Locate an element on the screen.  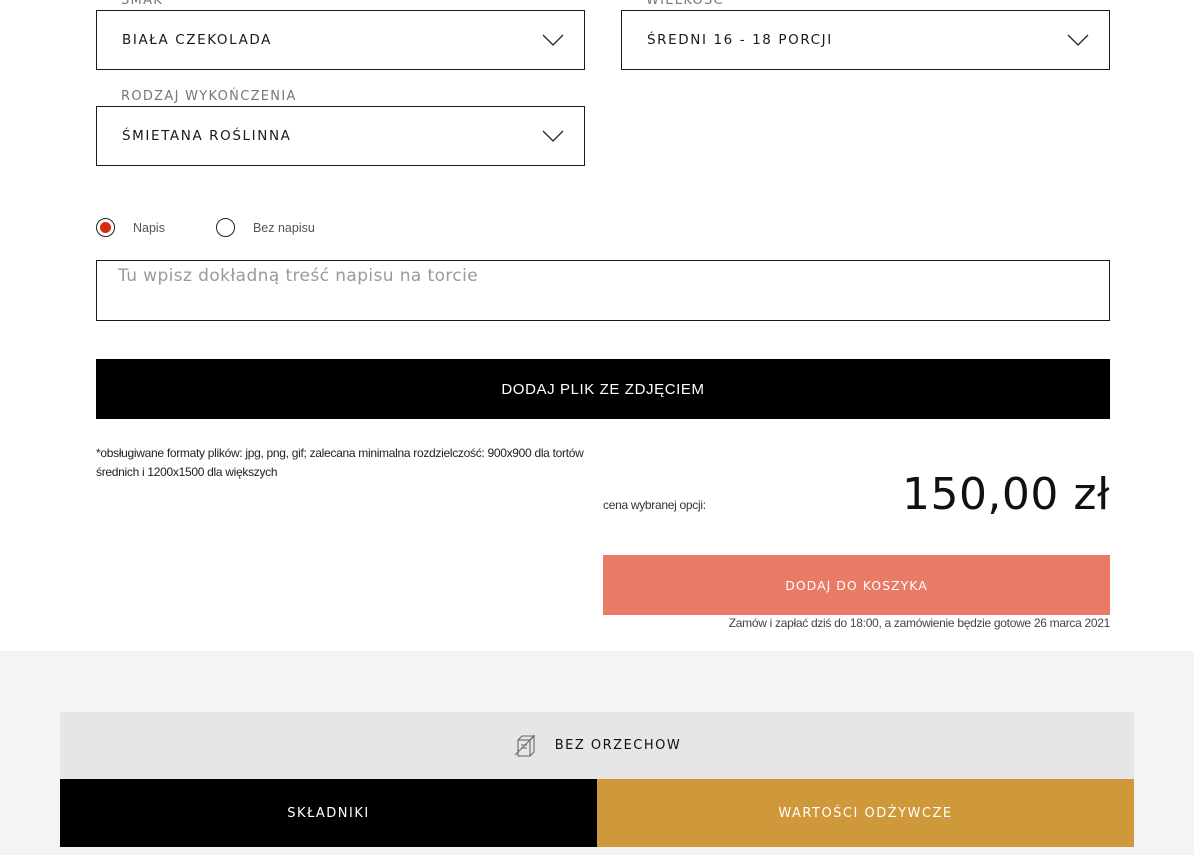
radio-circle is located at coordinates (225, 227).